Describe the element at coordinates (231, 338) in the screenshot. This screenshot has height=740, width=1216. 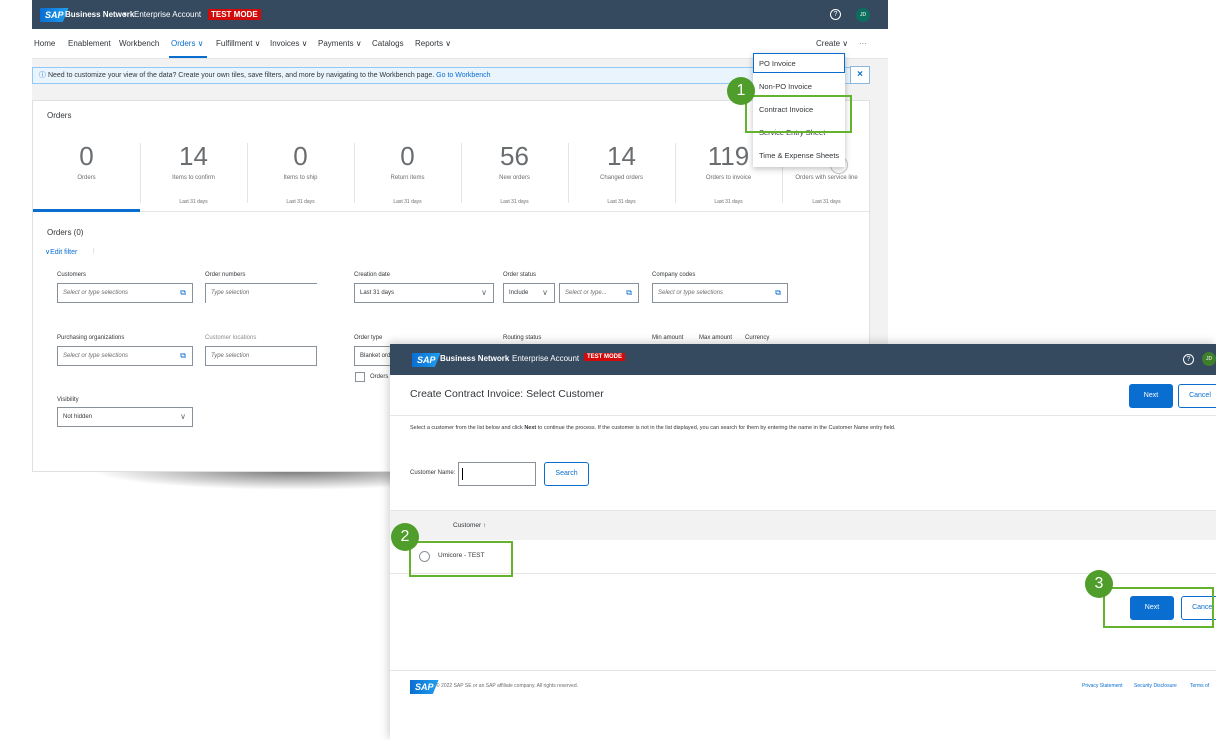
I see `customer-locations-label: Customer locations` at that location.